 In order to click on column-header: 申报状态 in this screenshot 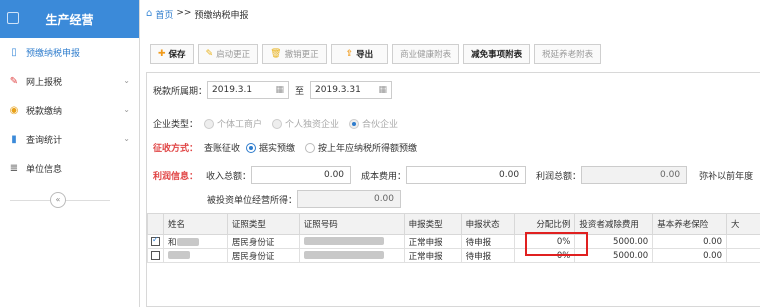, I will do `click(488, 224)`.